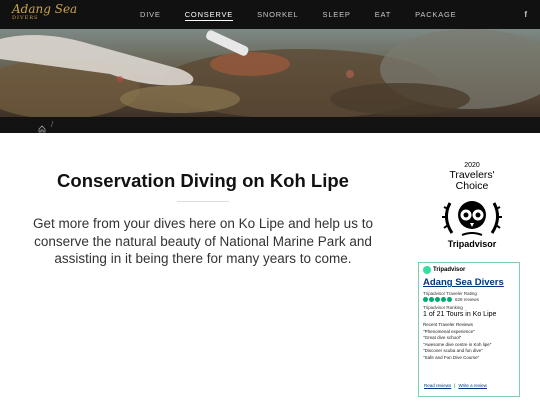 The width and height of the screenshot is (540, 405). What do you see at coordinates (450, 293) in the screenshot?
I see `rating-label: Tripadvisor Traveler Rating` at bounding box center [450, 293].